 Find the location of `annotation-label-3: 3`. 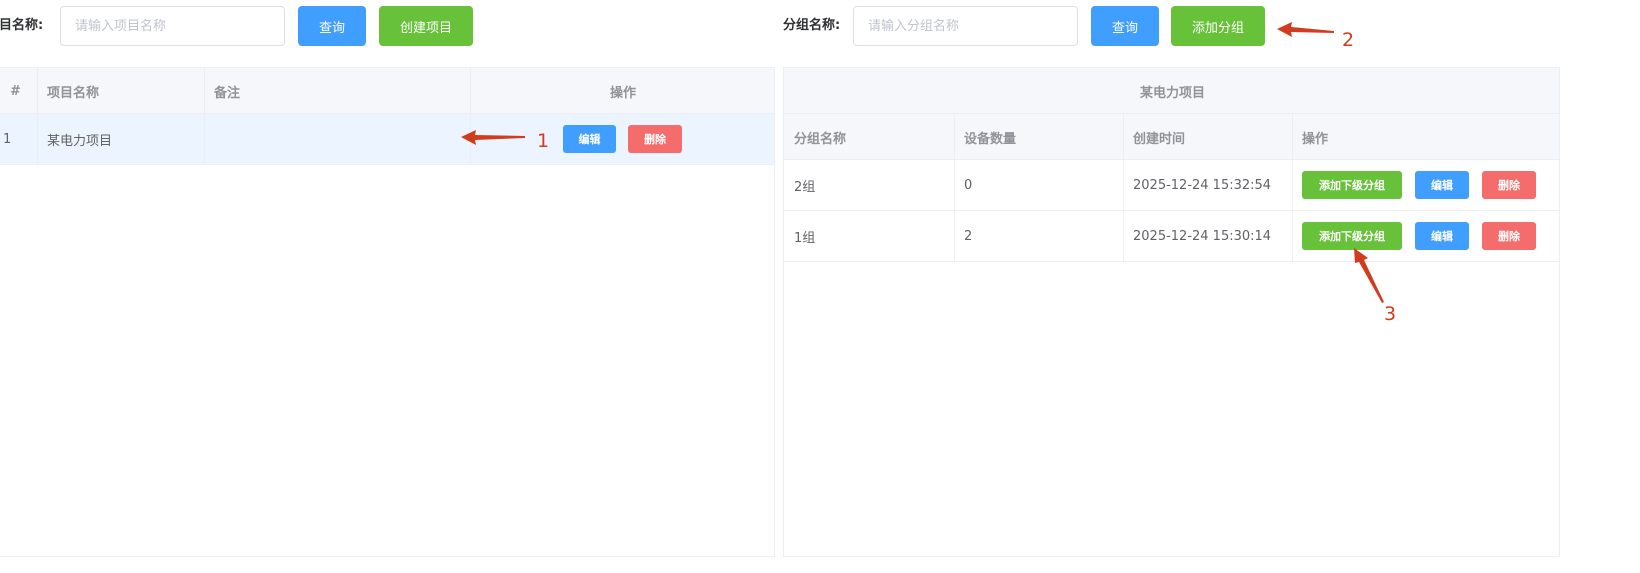

annotation-label-3: 3 is located at coordinates (1390, 314).